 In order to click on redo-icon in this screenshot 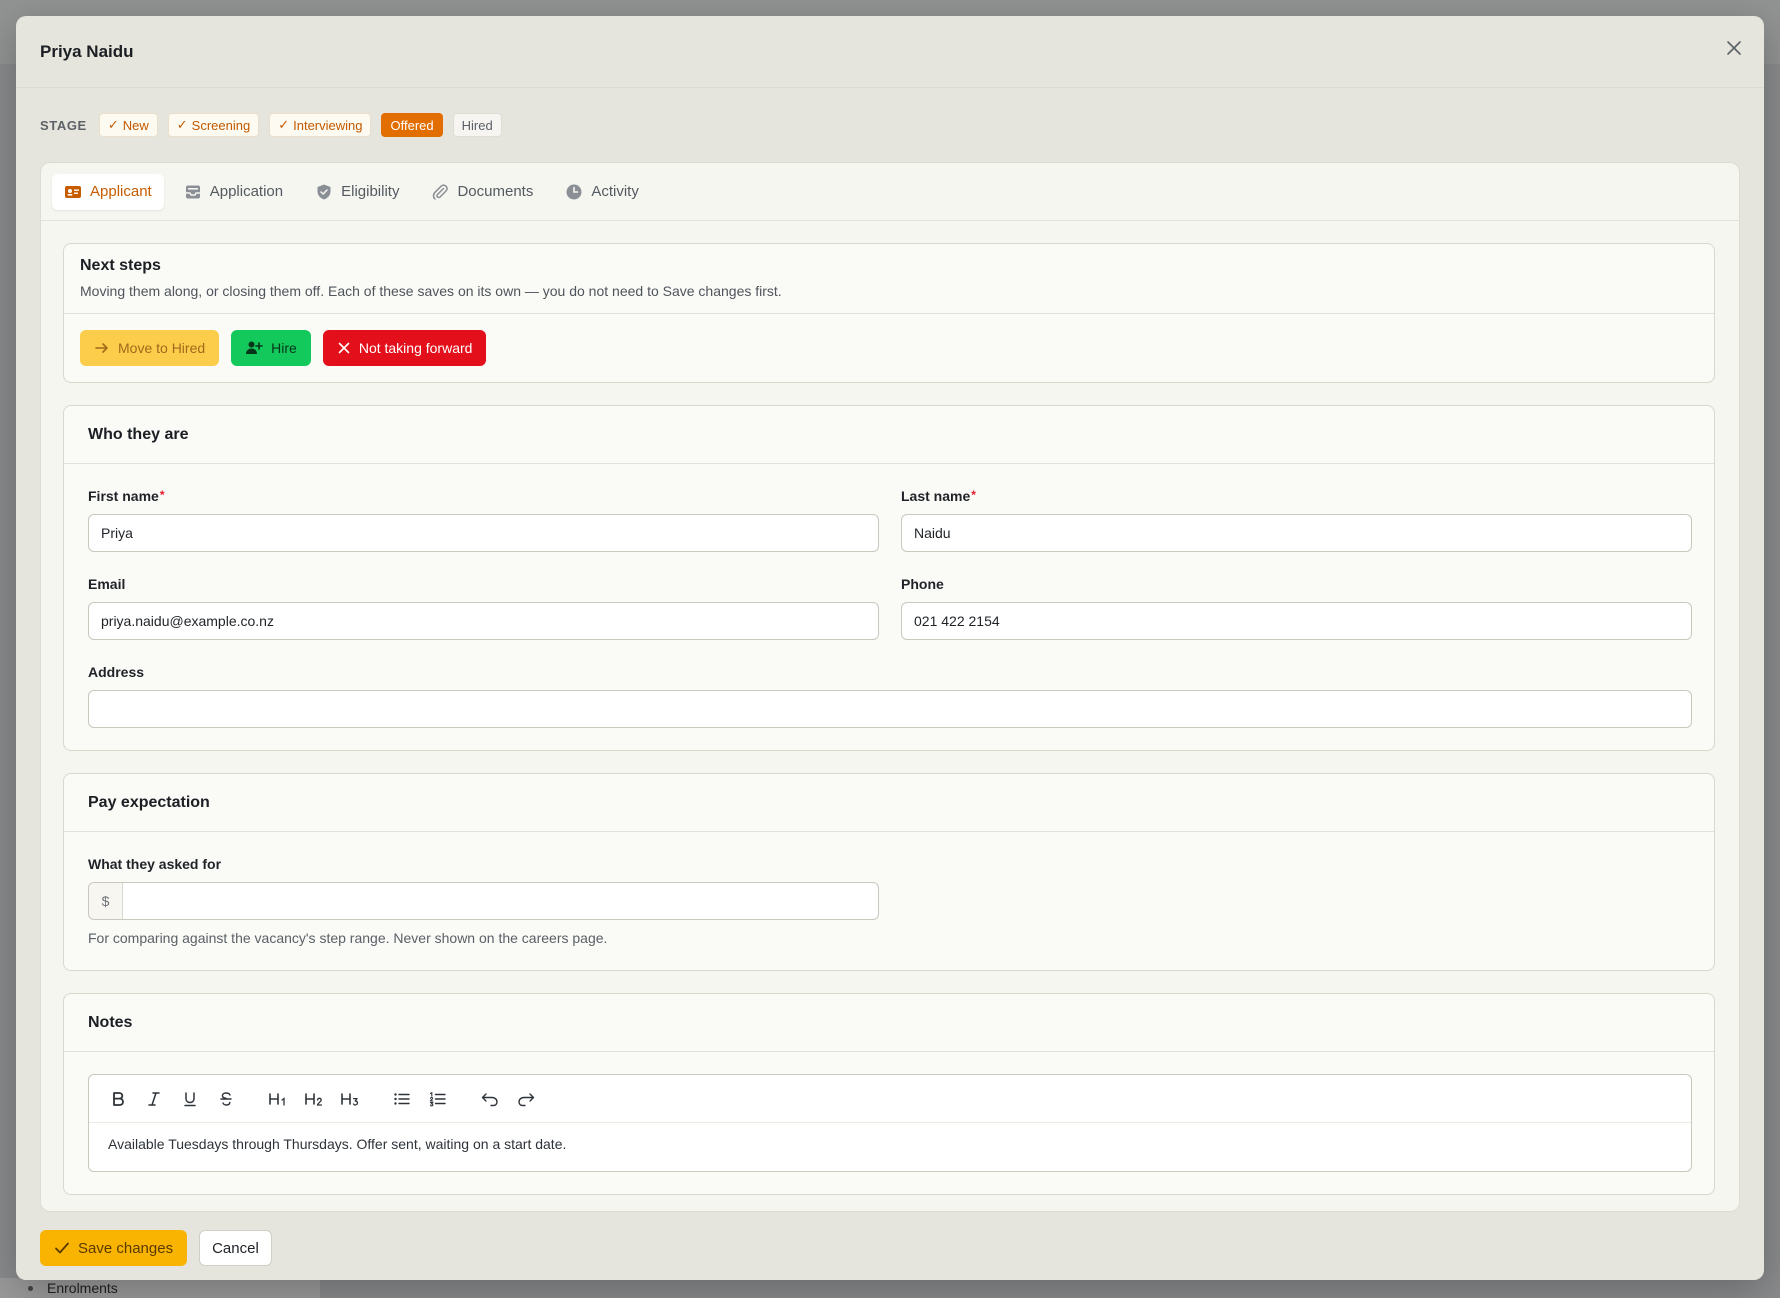, I will do `click(526, 1099)`.